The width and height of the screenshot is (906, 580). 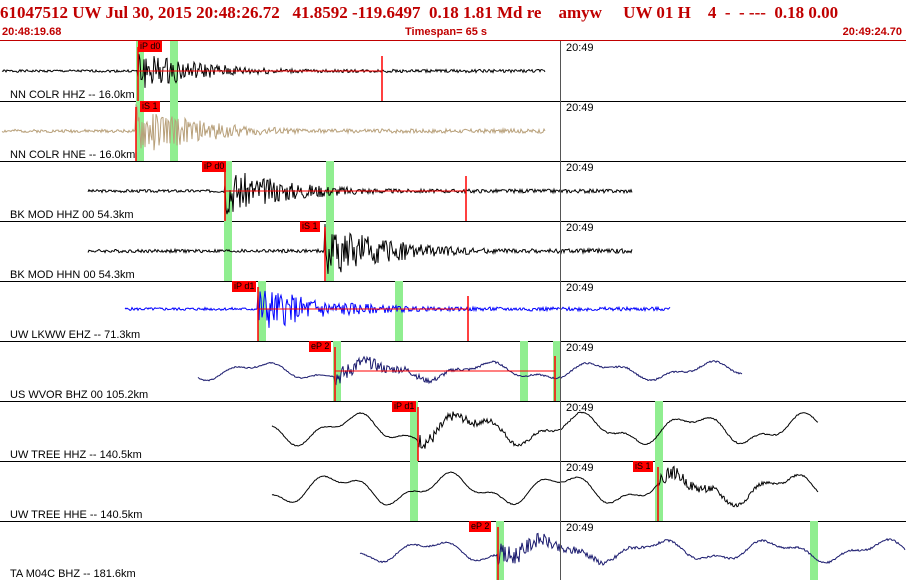 What do you see at coordinates (76, 515) in the screenshot?
I see `station-label: UW TREE HHE -- 140.5km` at bounding box center [76, 515].